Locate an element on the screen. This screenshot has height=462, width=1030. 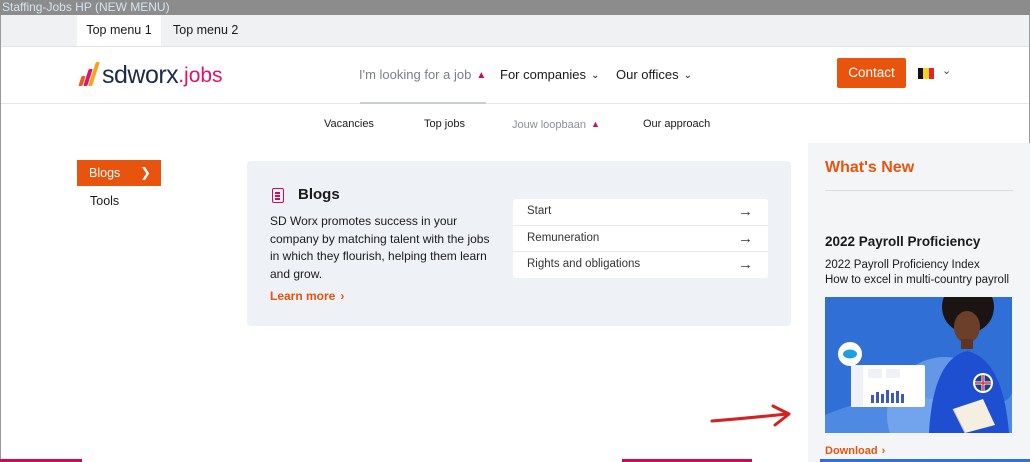
whats-new-heading: 2022 Payroll Proficiency is located at coordinates (902, 241).